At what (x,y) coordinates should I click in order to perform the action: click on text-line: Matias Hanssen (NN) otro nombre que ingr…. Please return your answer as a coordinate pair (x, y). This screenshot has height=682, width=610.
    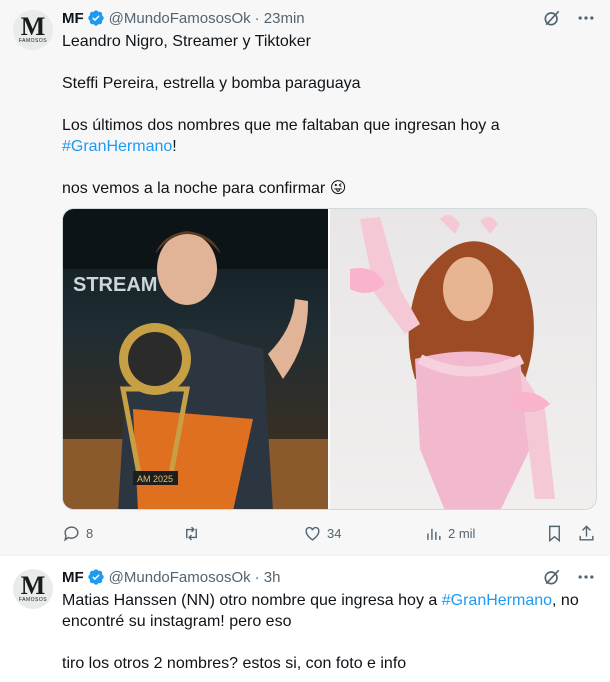
    Looking at the image, I should click on (330, 600).